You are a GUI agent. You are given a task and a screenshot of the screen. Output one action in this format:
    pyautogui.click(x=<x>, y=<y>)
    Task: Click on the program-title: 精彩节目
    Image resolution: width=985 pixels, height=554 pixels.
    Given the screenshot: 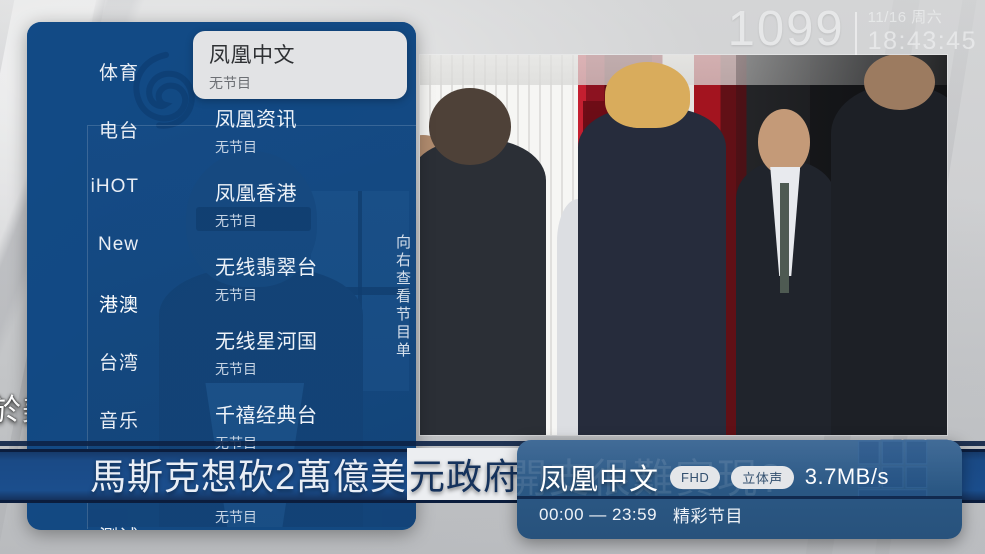 What is the action you would take?
    pyautogui.click(x=708, y=516)
    